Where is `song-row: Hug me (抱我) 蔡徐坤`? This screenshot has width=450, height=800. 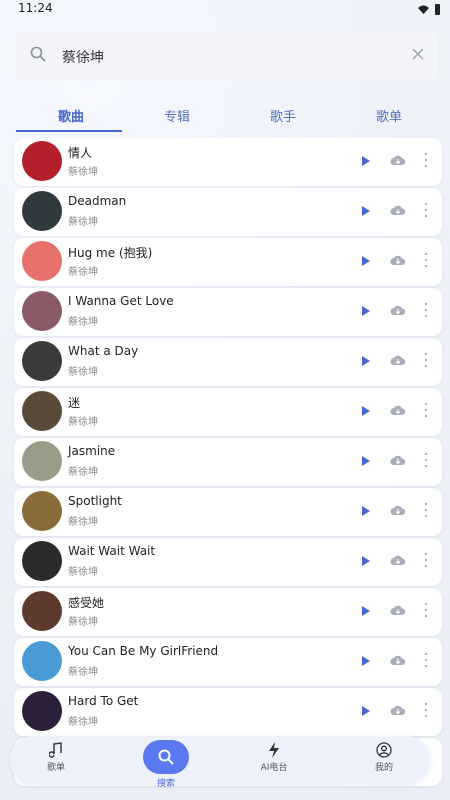
song-row: Hug me (抱我) 蔡徐坤 is located at coordinates (228, 262).